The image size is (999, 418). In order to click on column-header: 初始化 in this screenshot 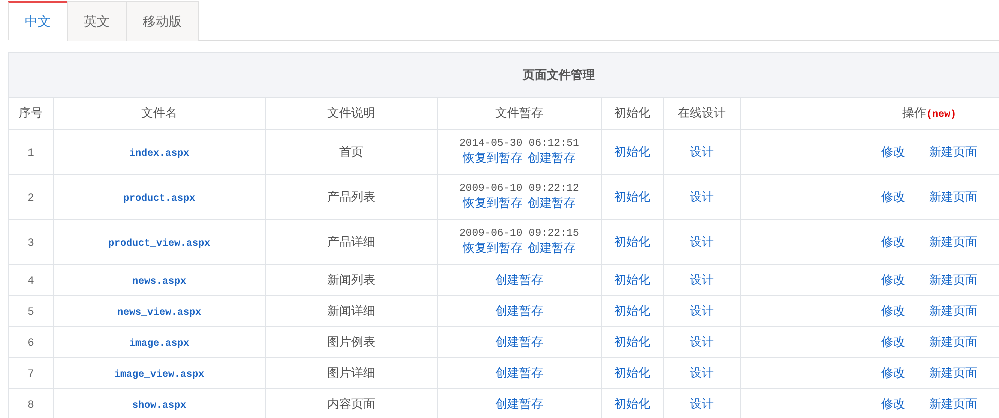, I will do `click(633, 114)`.